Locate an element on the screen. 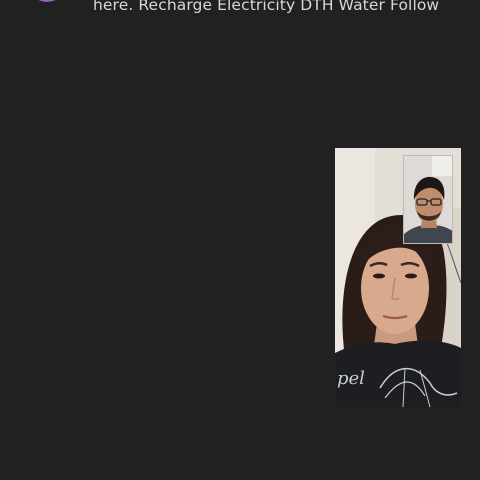 Image resolution: width=480 pixels, height=480 pixels. self-video-feed is located at coordinates (428, 199).